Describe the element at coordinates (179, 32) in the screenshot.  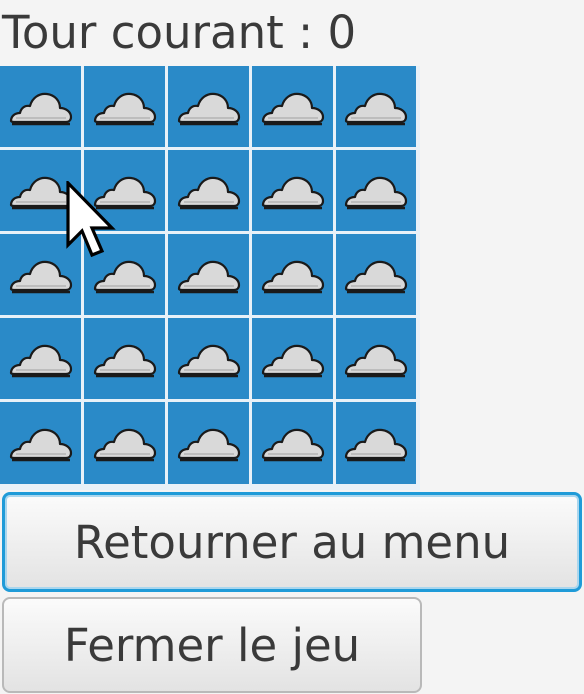
I see `turn-counter-label: Tour courant : 0` at that location.